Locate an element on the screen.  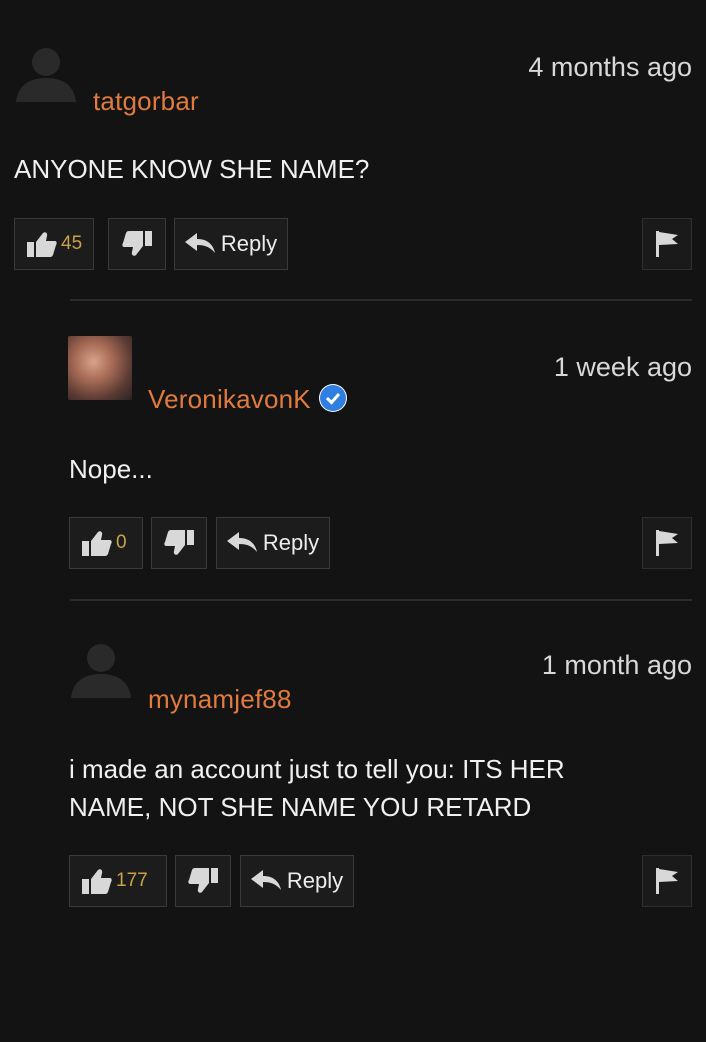
comment-username: VeronikavonK is located at coordinates (247, 399).